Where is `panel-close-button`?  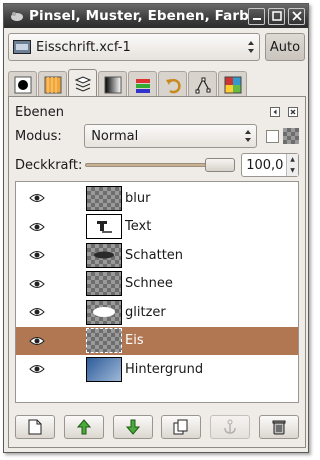 panel-close-button is located at coordinates (293, 112).